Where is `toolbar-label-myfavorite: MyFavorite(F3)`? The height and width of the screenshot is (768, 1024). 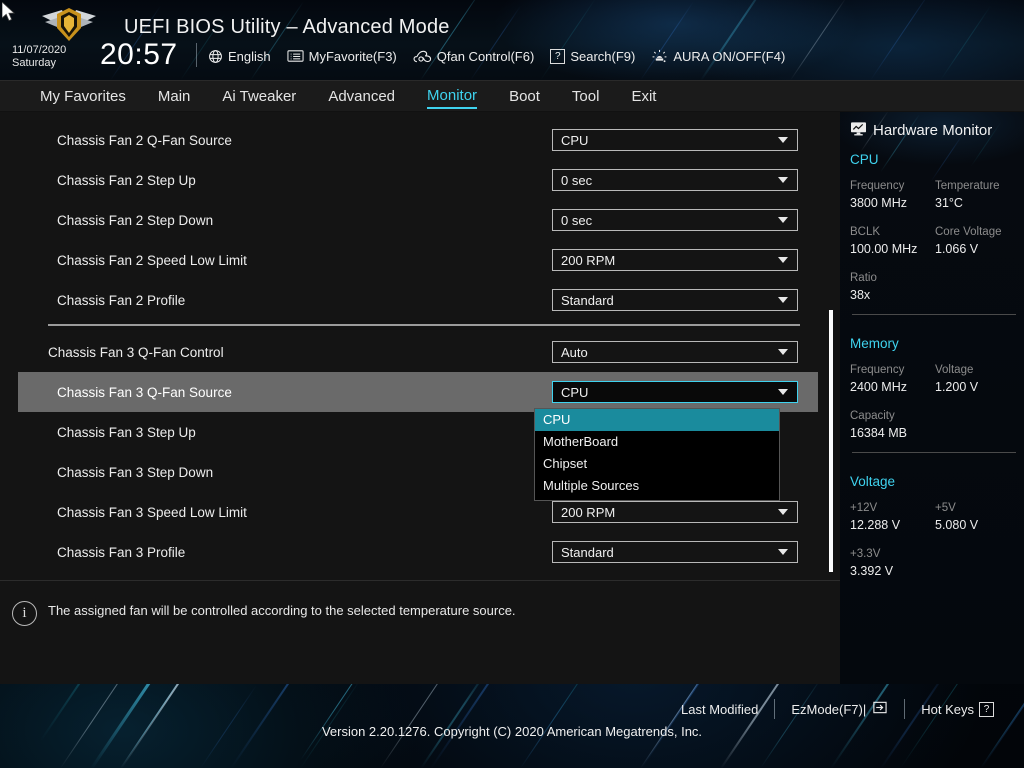
toolbar-label-myfavorite: MyFavorite(F3) is located at coordinates (352, 56).